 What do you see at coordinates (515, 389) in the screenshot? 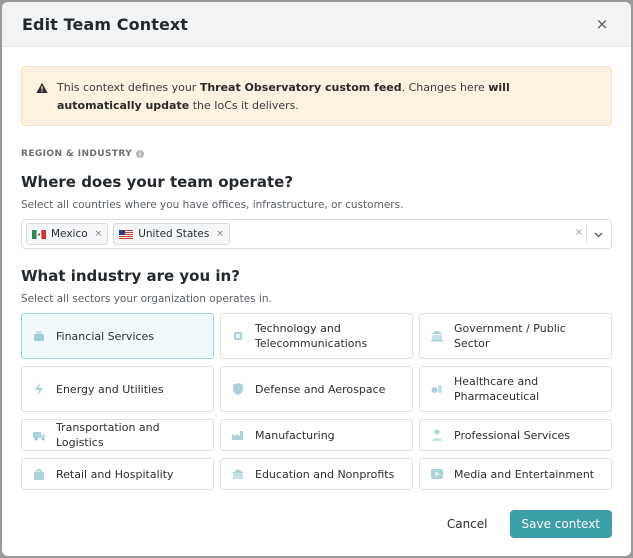
I see `industry-tile-healthcare: Healthcare and Pharmaceutical` at bounding box center [515, 389].